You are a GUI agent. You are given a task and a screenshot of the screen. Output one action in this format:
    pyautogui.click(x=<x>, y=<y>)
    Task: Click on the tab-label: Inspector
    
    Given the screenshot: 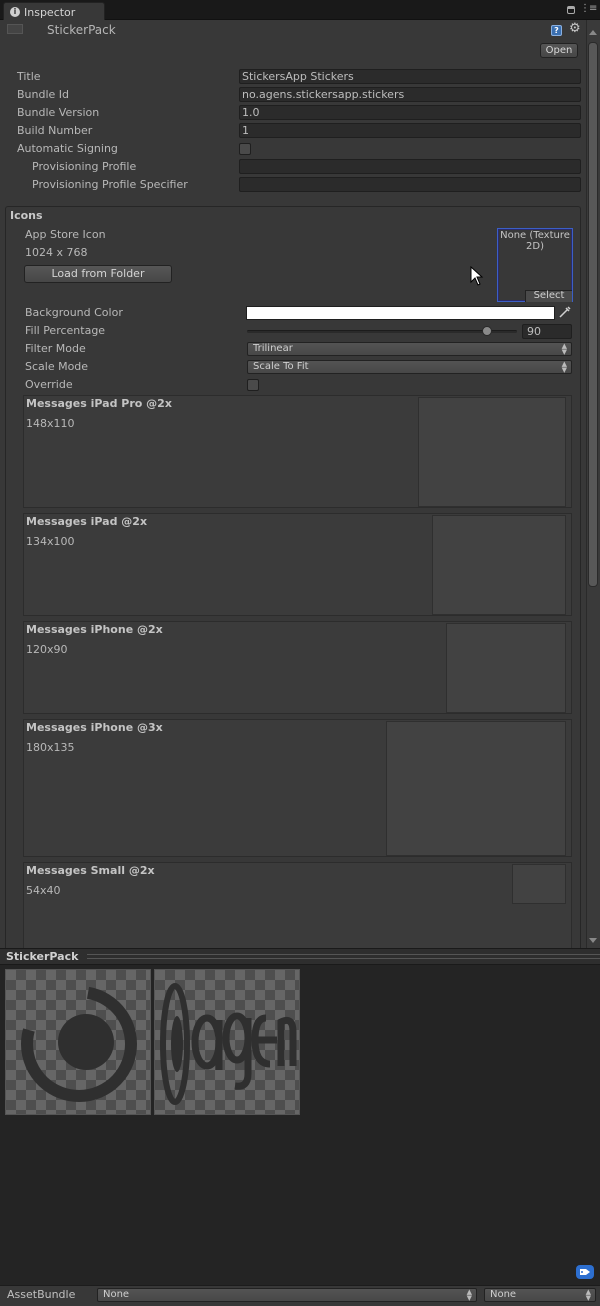 What is the action you would take?
    pyautogui.click(x=50, y=12)
    